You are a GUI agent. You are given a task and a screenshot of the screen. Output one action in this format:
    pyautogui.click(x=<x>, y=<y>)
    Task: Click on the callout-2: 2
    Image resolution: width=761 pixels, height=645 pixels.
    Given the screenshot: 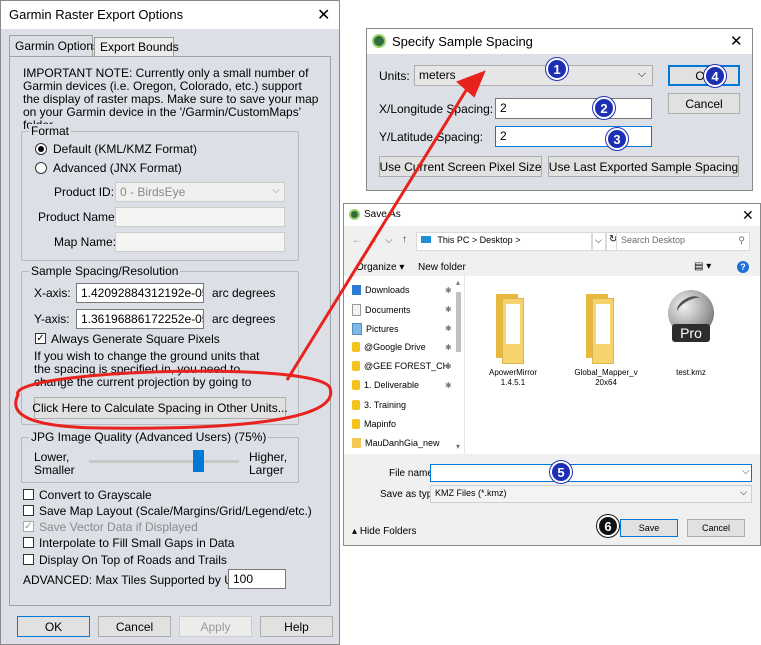 What is the action you would take?
    pyautogui.click(x=604, y=108)
    